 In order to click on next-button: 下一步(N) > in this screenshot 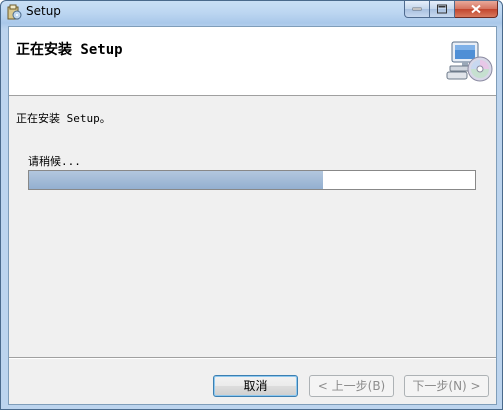, I will do `click(446, 386)`.